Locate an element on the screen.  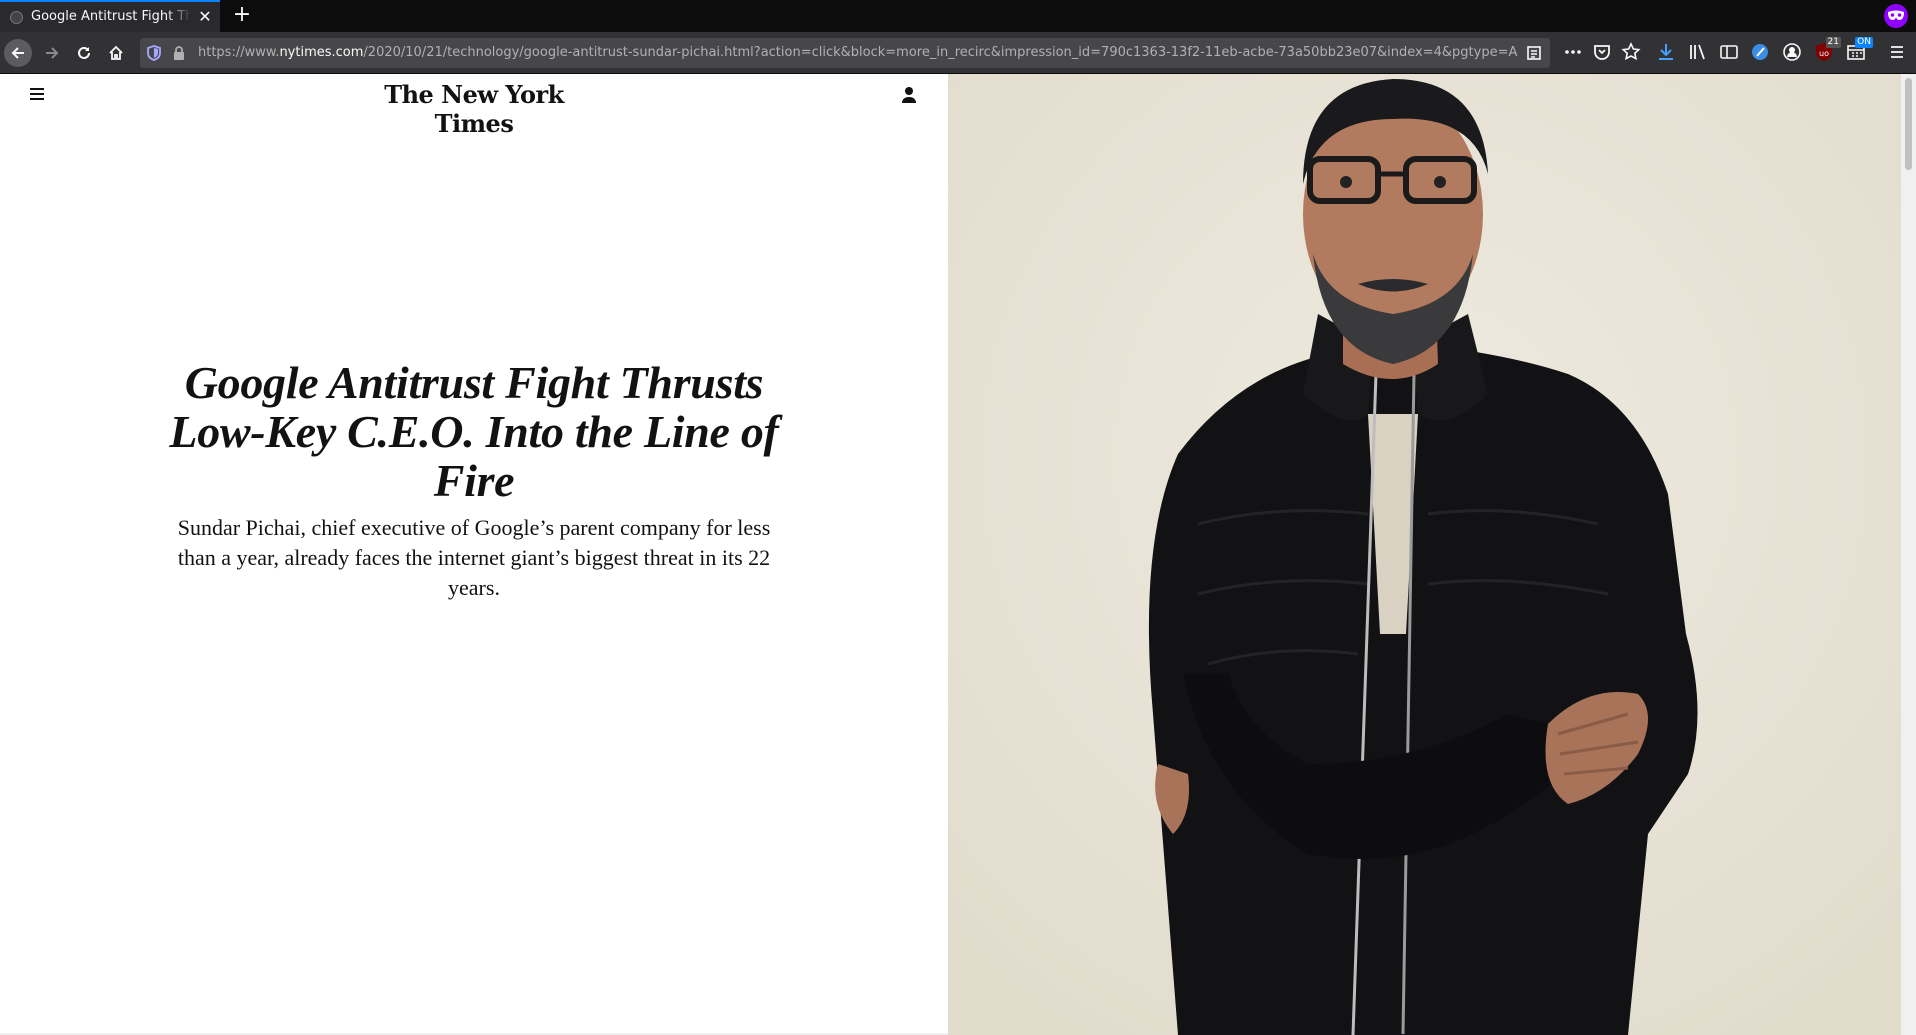
home-button is located at coordinates (116, 53).